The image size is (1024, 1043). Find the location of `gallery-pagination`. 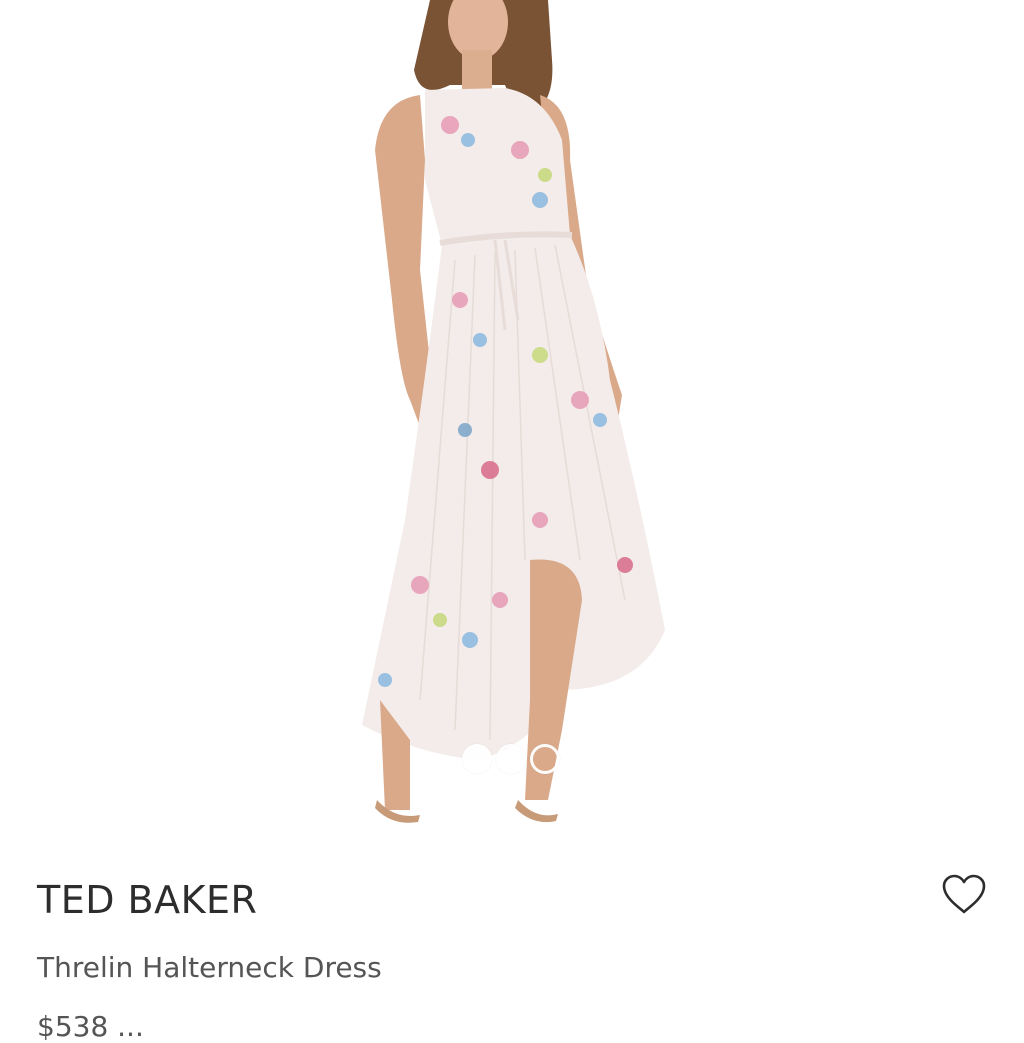

gallery-pagination is located at coordinates (511, 759).